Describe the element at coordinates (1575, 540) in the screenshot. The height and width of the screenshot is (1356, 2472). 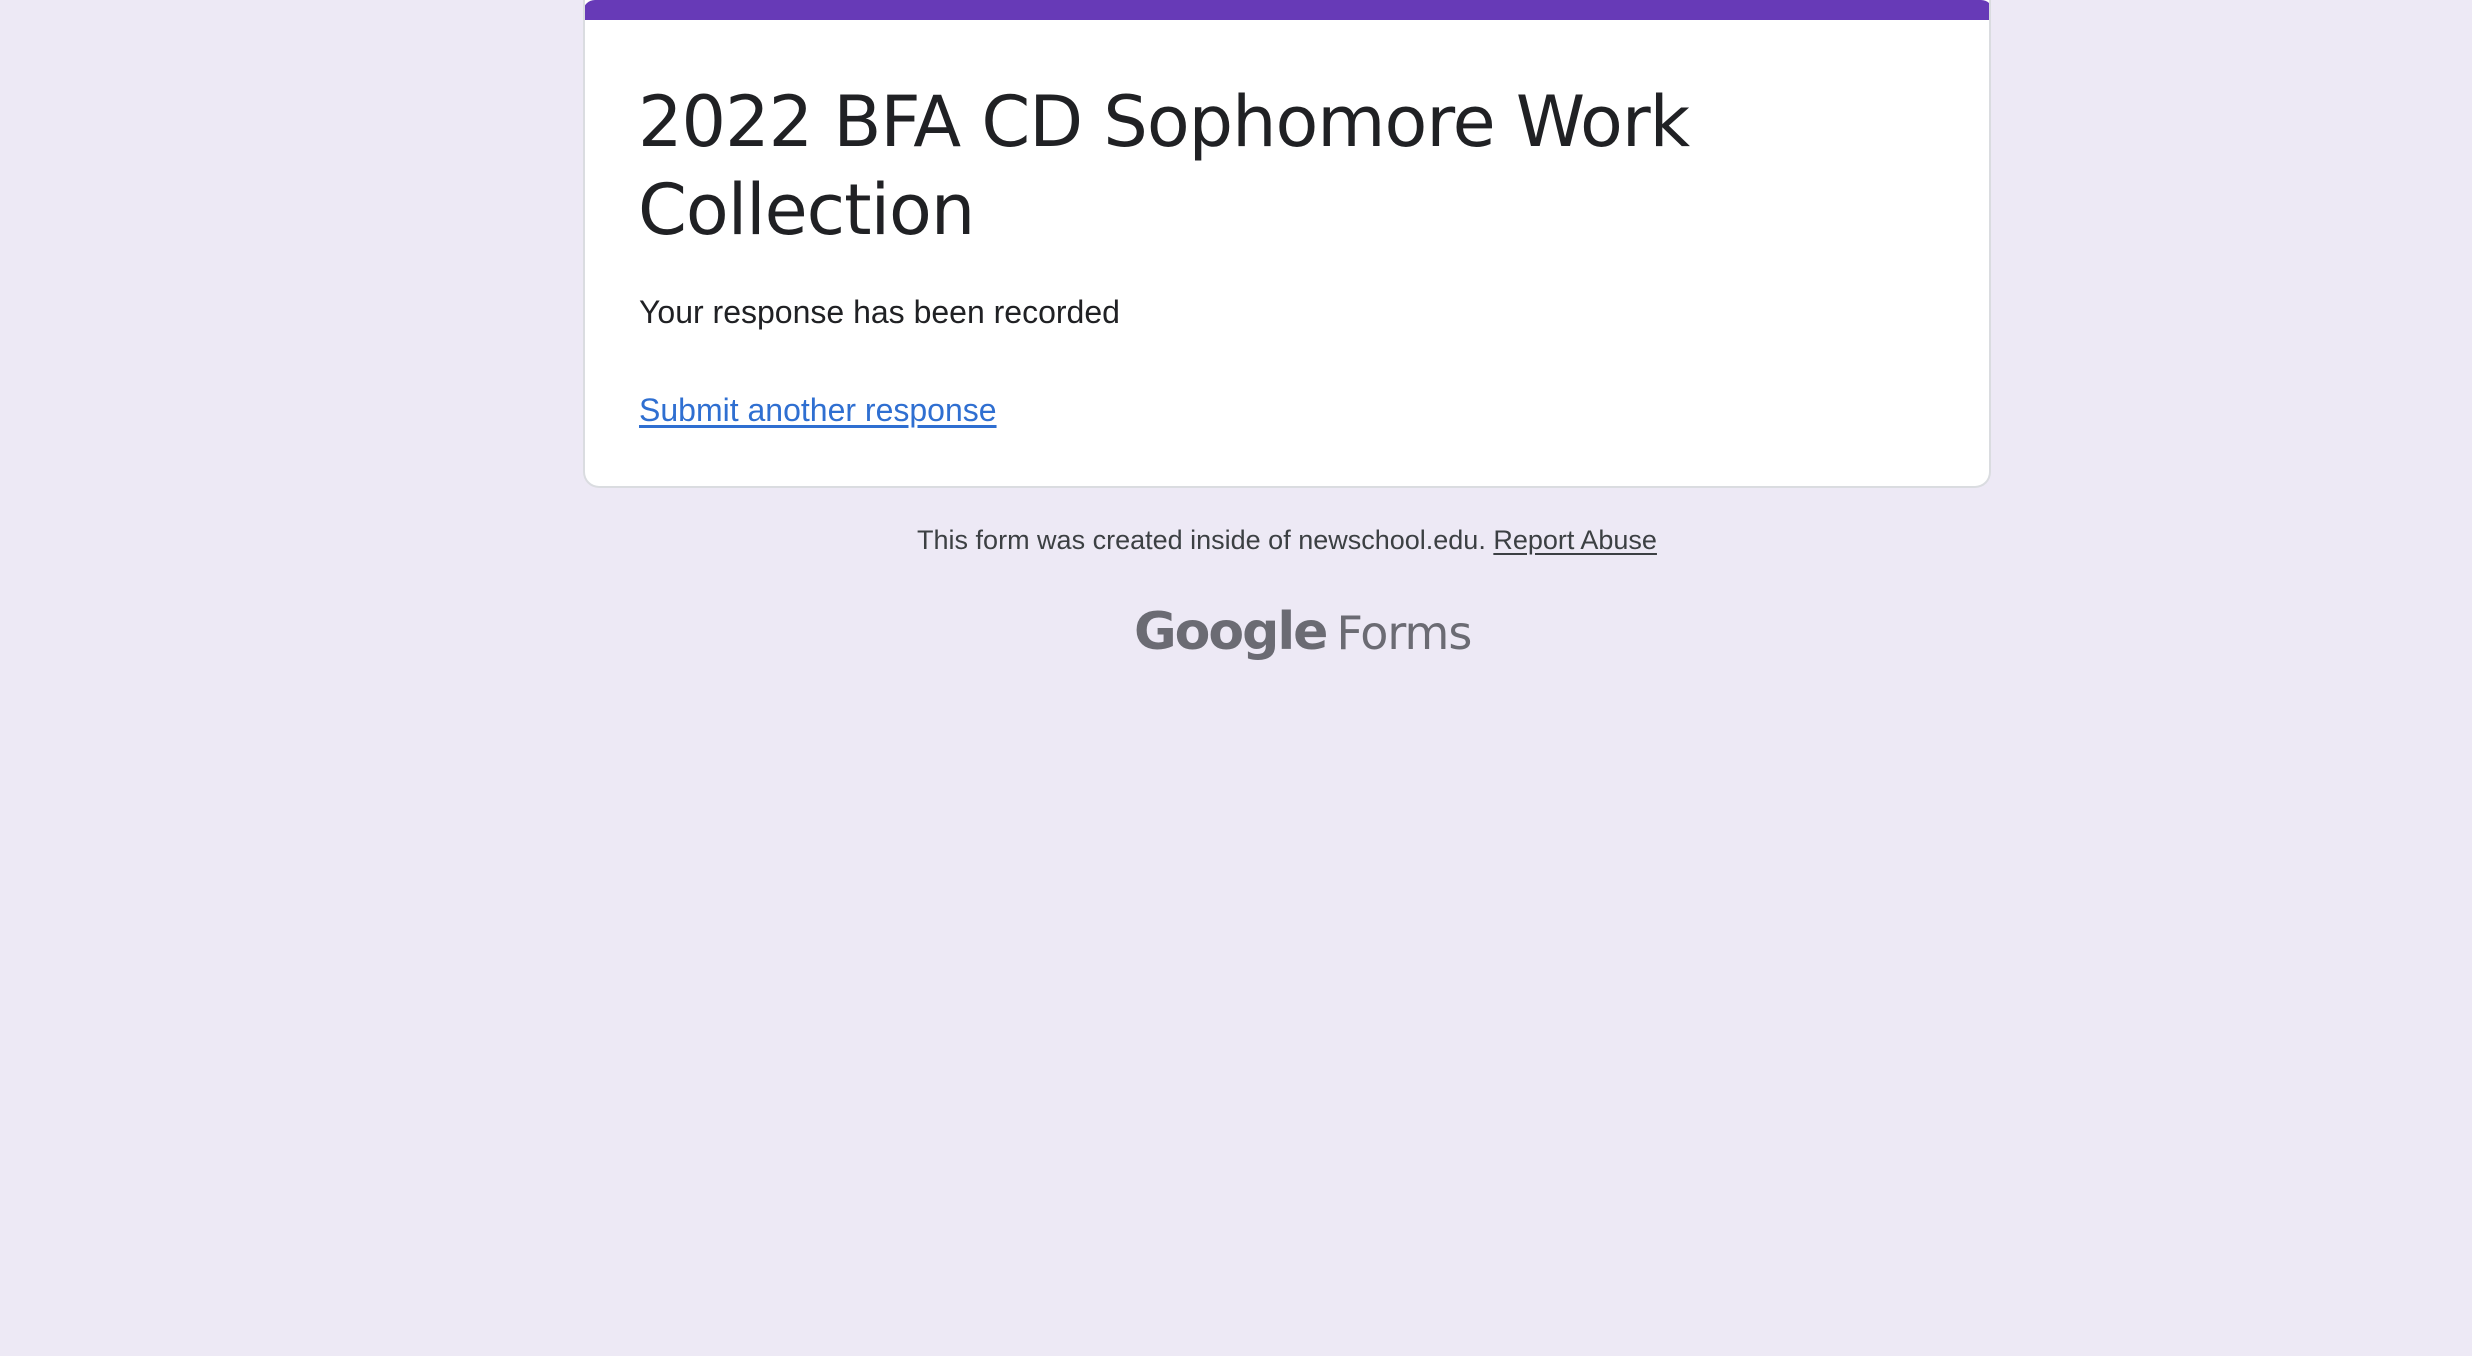
I see `report-abuse-link: Report Abuse` at that location.